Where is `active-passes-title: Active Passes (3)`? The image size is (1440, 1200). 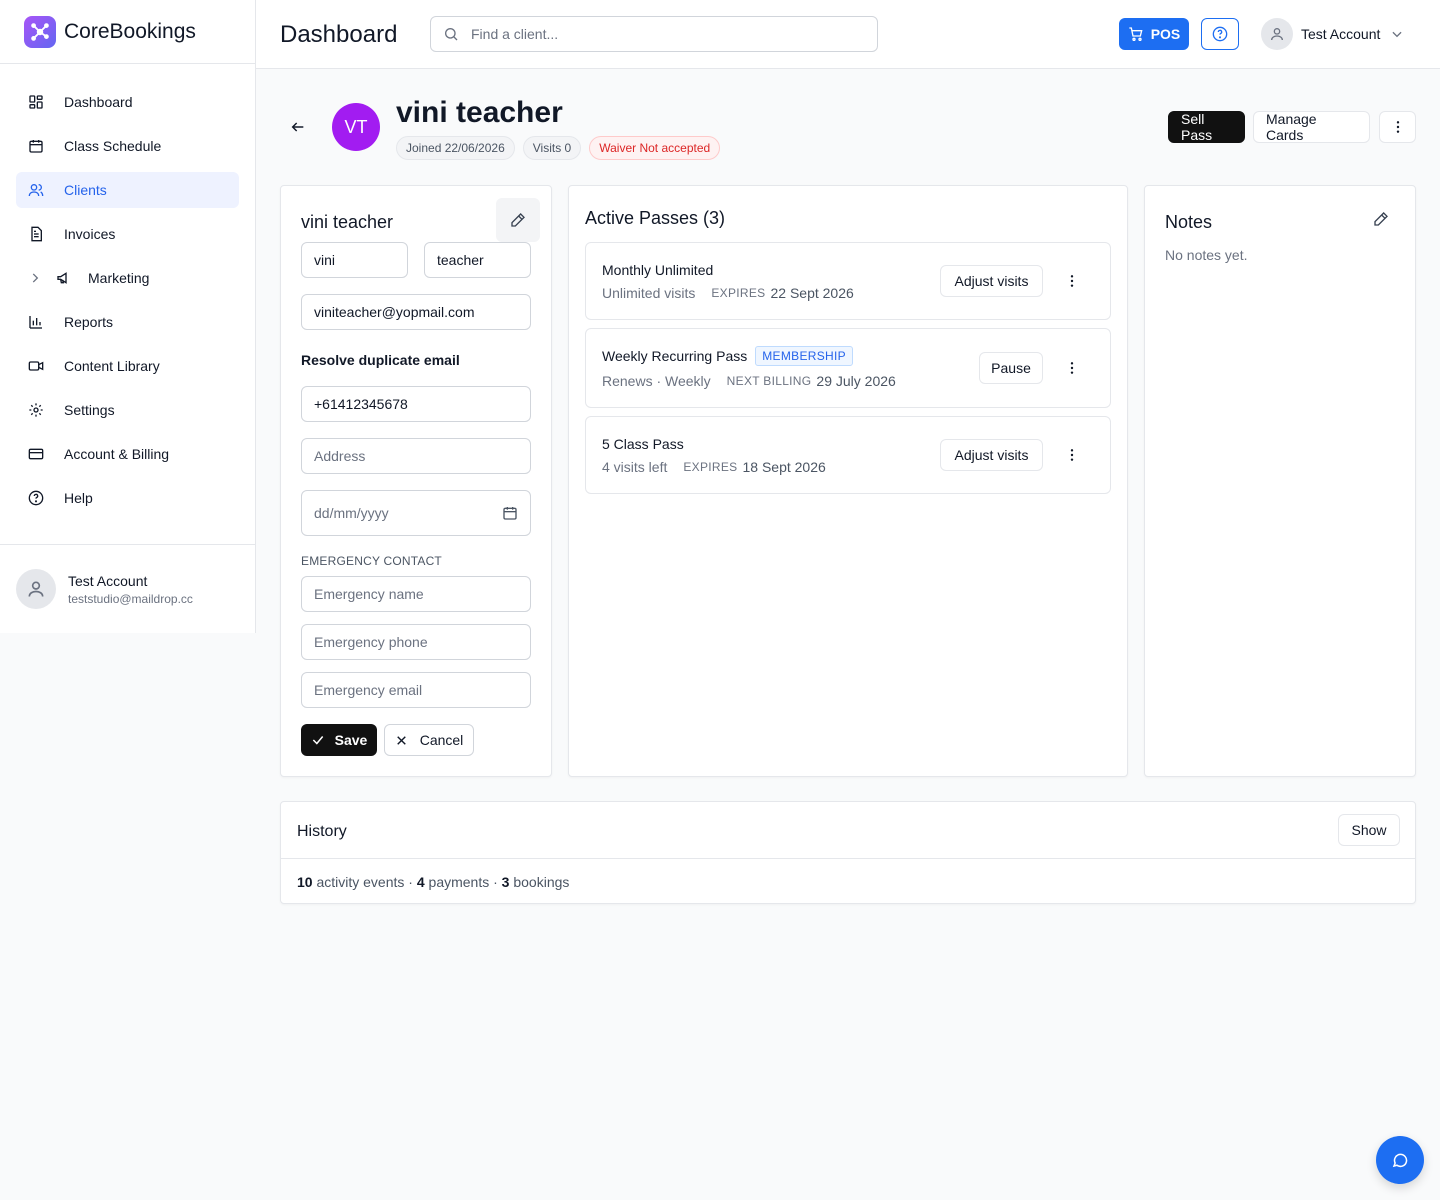 active-passes-title: Active Passes (3) is located at coordinates (655, 218).